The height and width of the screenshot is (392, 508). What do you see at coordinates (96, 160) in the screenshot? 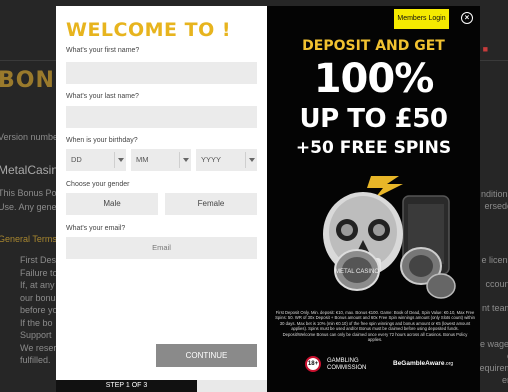
I see `day-select: DD` at bounding box center [96, 160].